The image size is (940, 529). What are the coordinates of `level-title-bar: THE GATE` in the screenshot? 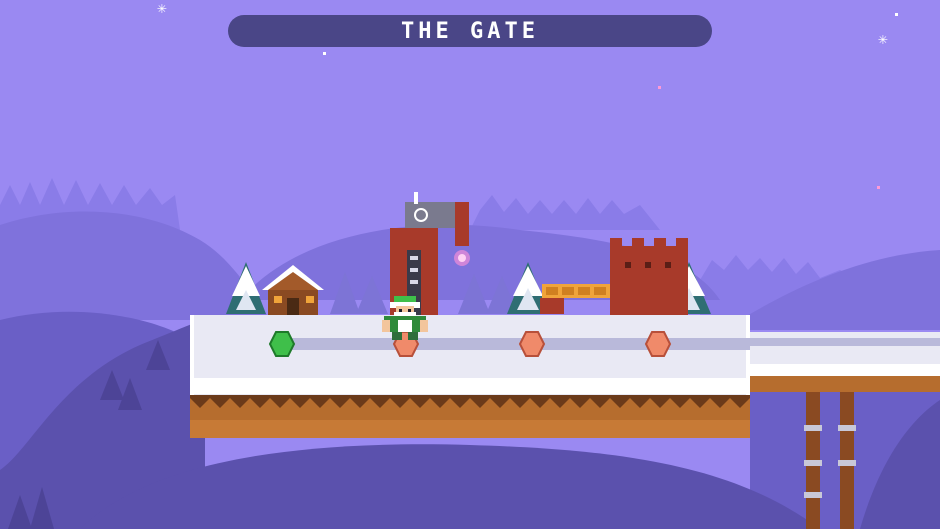 It's located at (470, 31).